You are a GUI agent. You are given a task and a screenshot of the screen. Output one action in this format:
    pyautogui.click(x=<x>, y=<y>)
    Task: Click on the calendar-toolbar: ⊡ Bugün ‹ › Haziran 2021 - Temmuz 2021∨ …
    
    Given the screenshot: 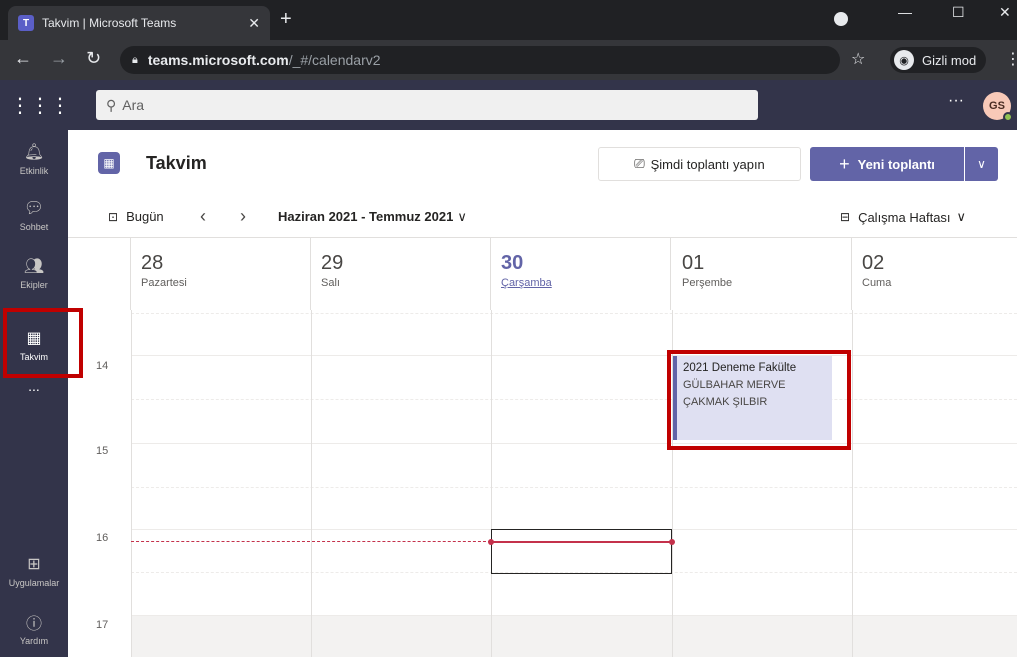 What is the action you would take?
    pyautogui.click(x=542, y=218)
    